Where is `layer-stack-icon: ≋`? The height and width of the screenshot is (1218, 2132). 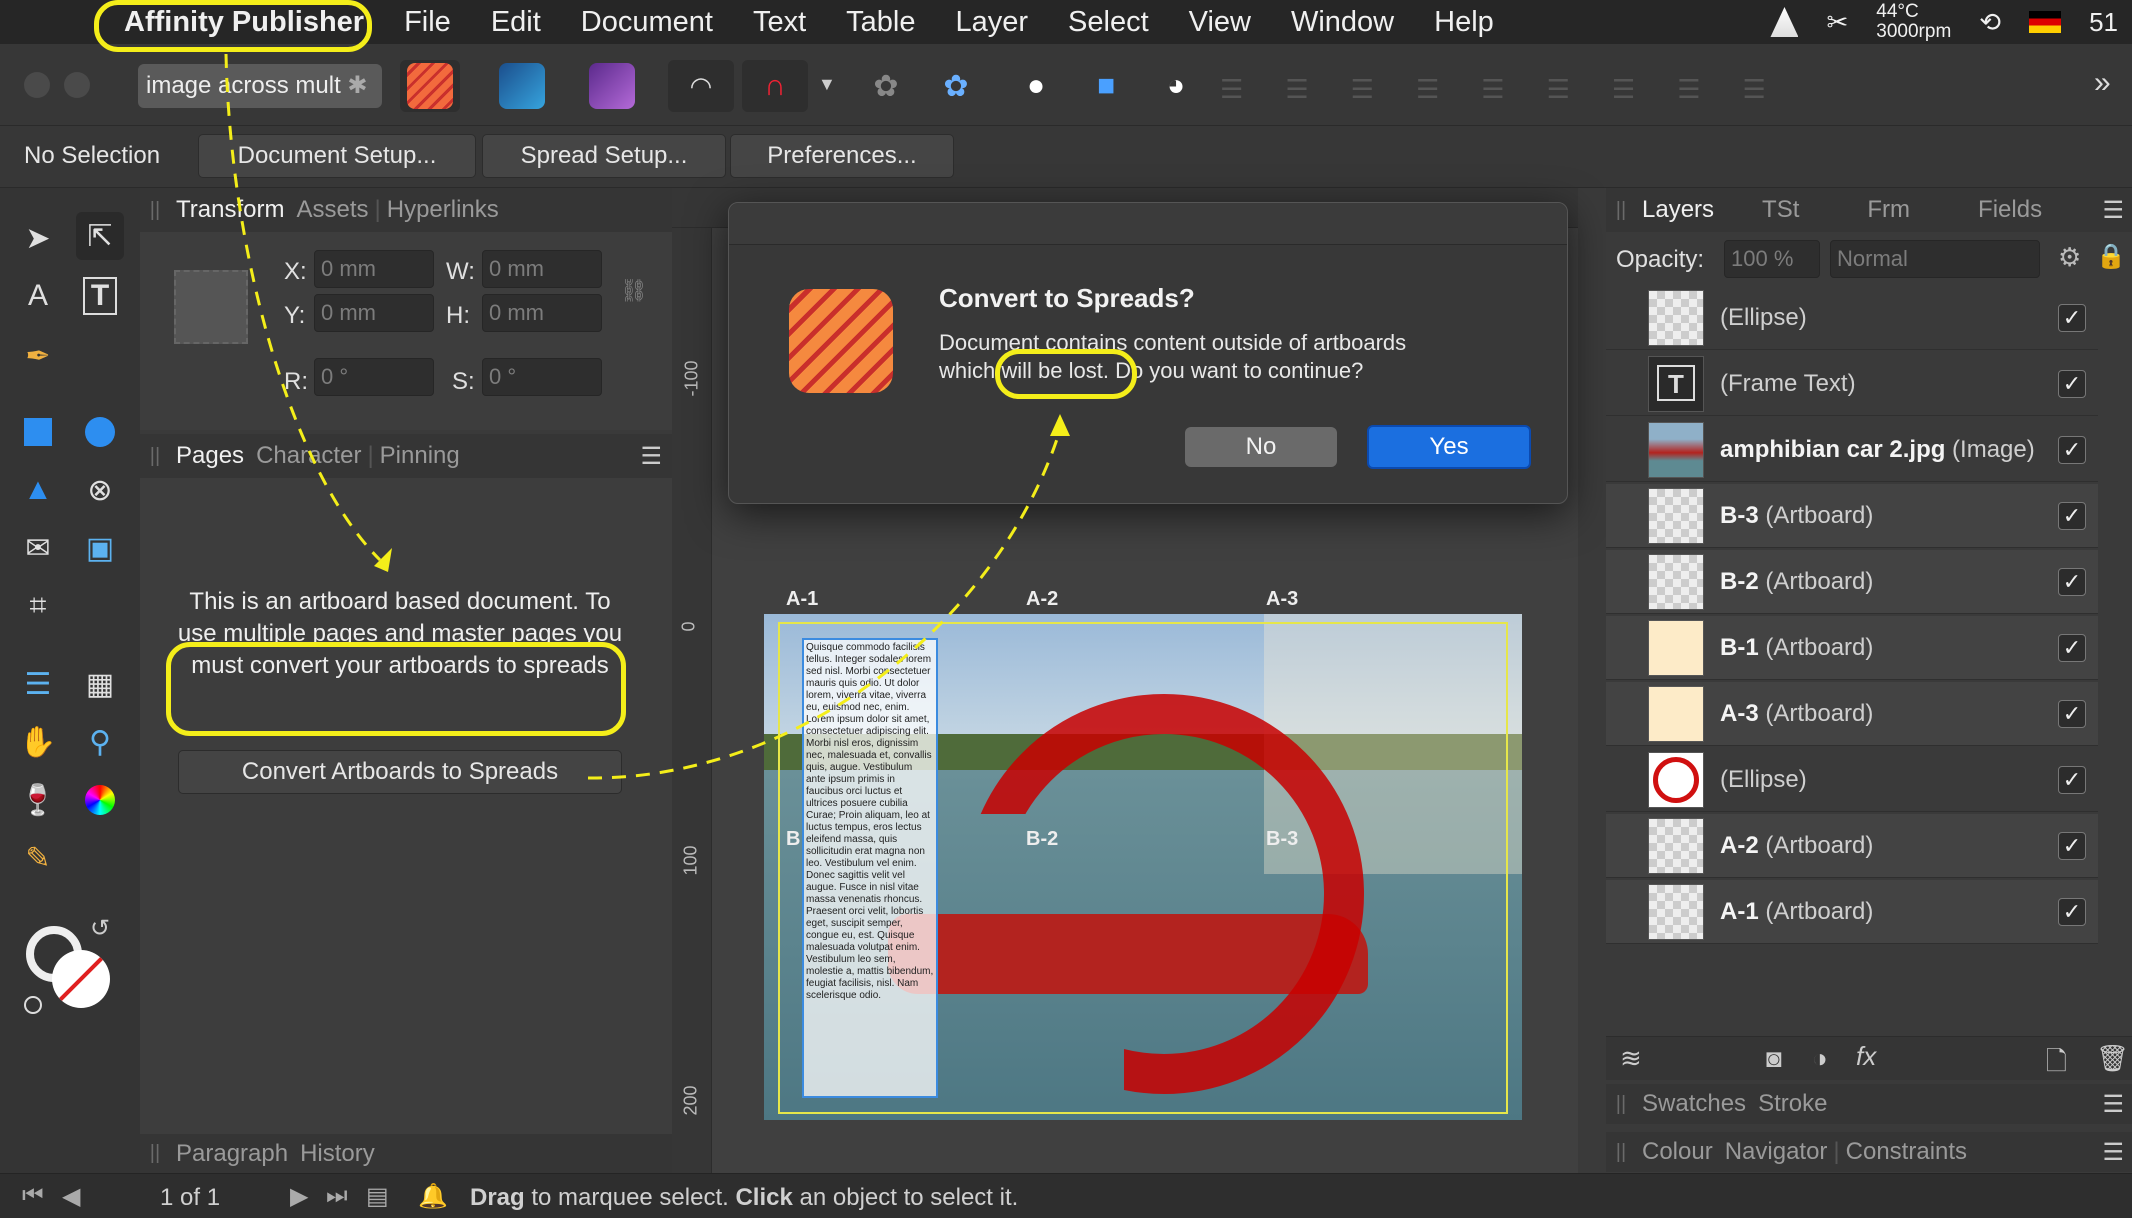 layer-stack-icon: ≋ is located at coordinates (1631, 1058).